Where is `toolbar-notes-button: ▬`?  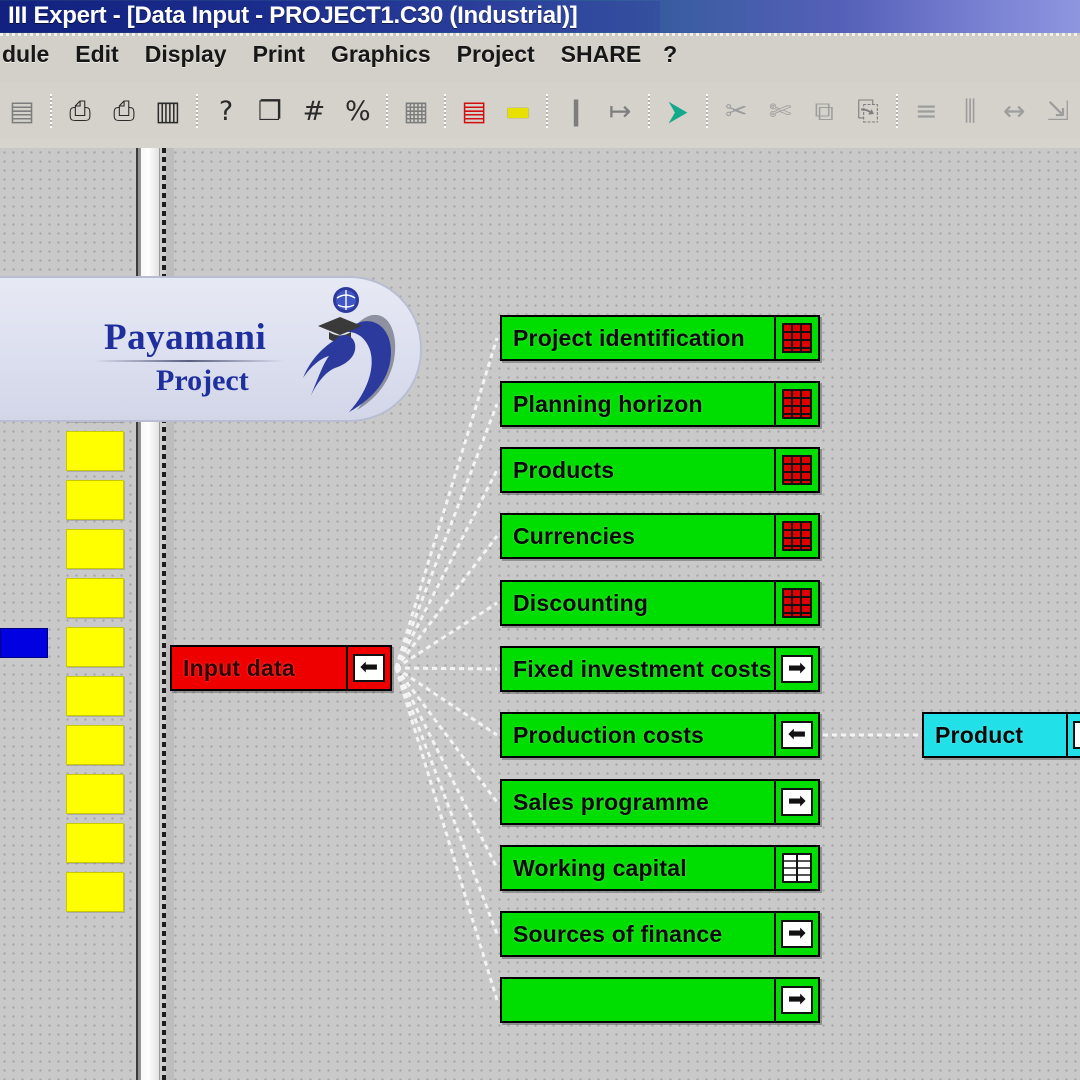
toolbar-notes-button: ▬ is located at coordinates (518, 111).